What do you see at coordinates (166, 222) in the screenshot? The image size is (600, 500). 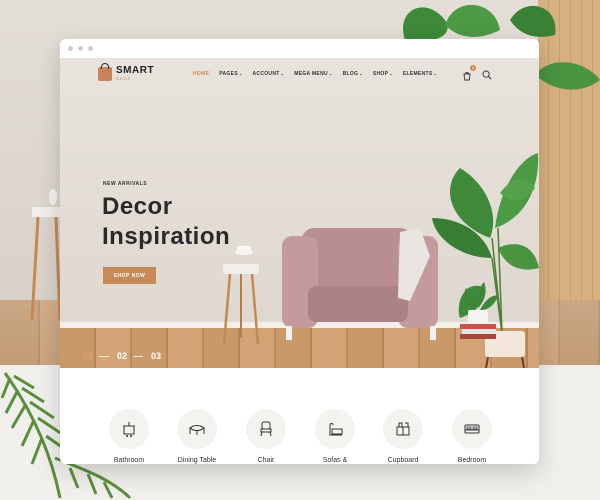 I see `hero-headline: Decor Inspiration` at bounding box center [166, 222].